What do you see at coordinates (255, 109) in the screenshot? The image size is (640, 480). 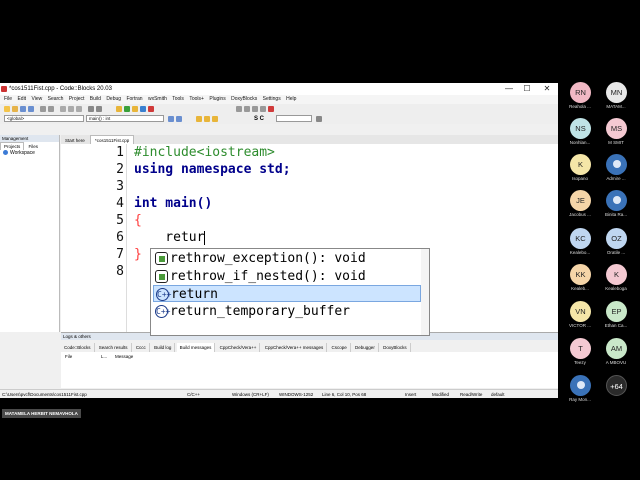 I see `step-into-icon` at bounding box center [255, 109].